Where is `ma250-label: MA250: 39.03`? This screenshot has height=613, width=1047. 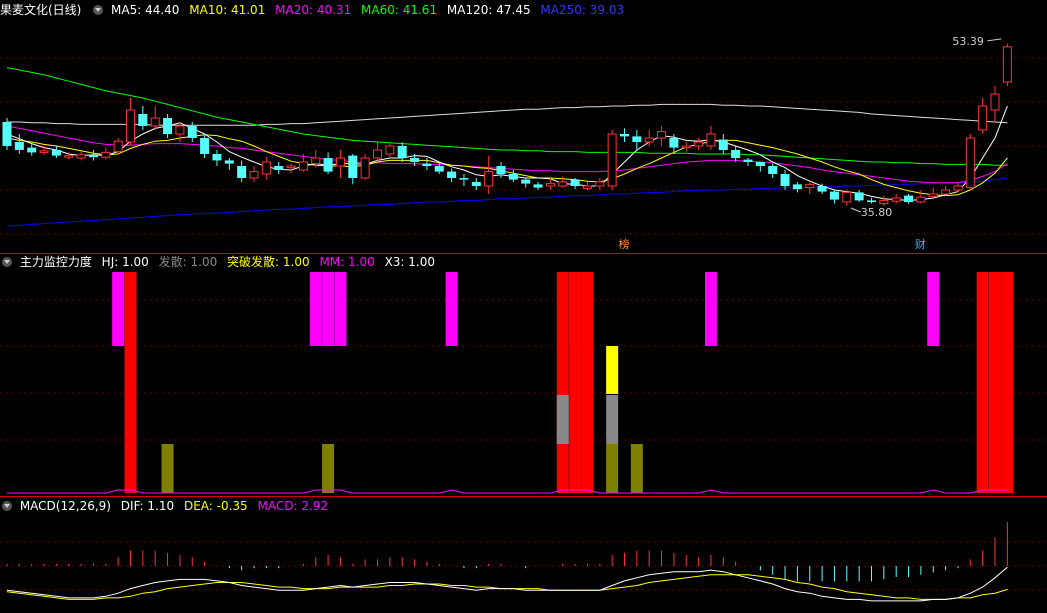
ma250-label: MA250: 39.03 is located at coordinates (582, 10).